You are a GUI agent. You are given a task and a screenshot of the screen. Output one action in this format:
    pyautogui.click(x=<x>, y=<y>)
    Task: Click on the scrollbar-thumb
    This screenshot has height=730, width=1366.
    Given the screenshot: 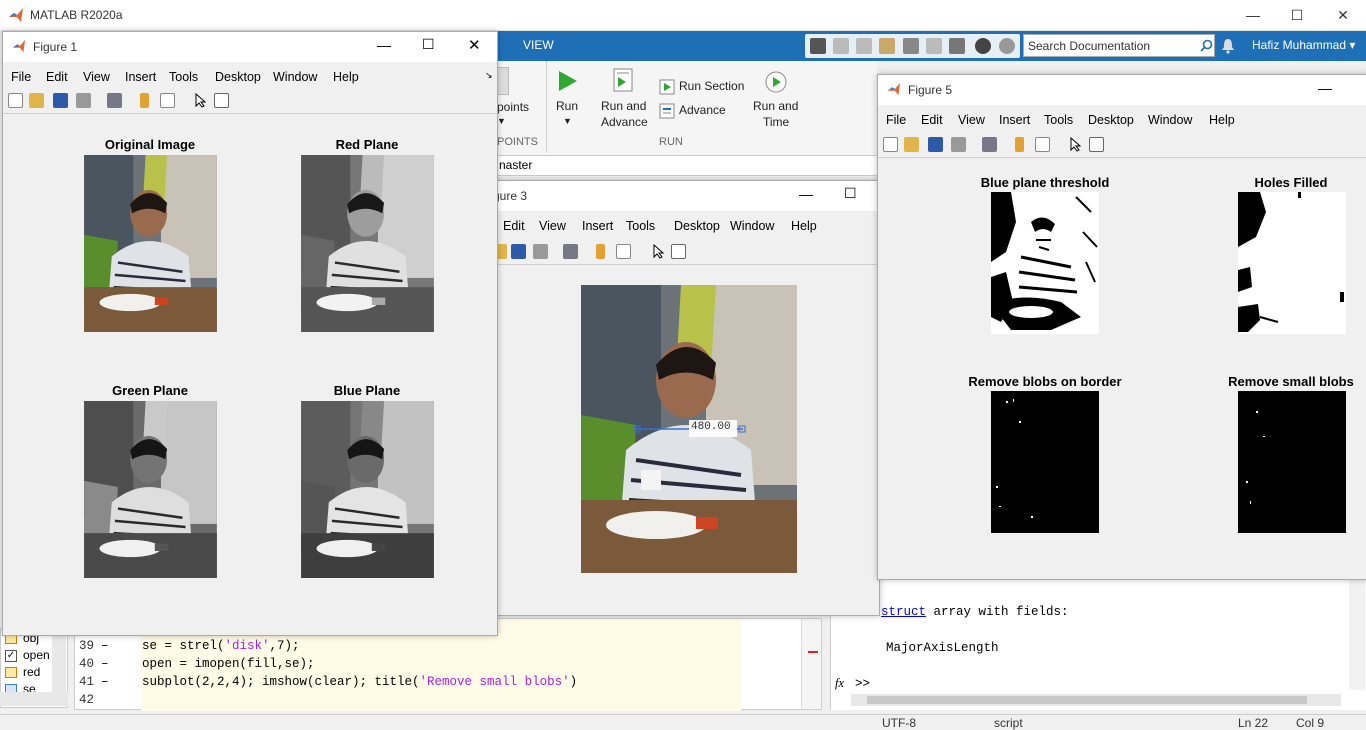 What is the action you would take?
    pyautogui.click(x=1087, y=700)
    